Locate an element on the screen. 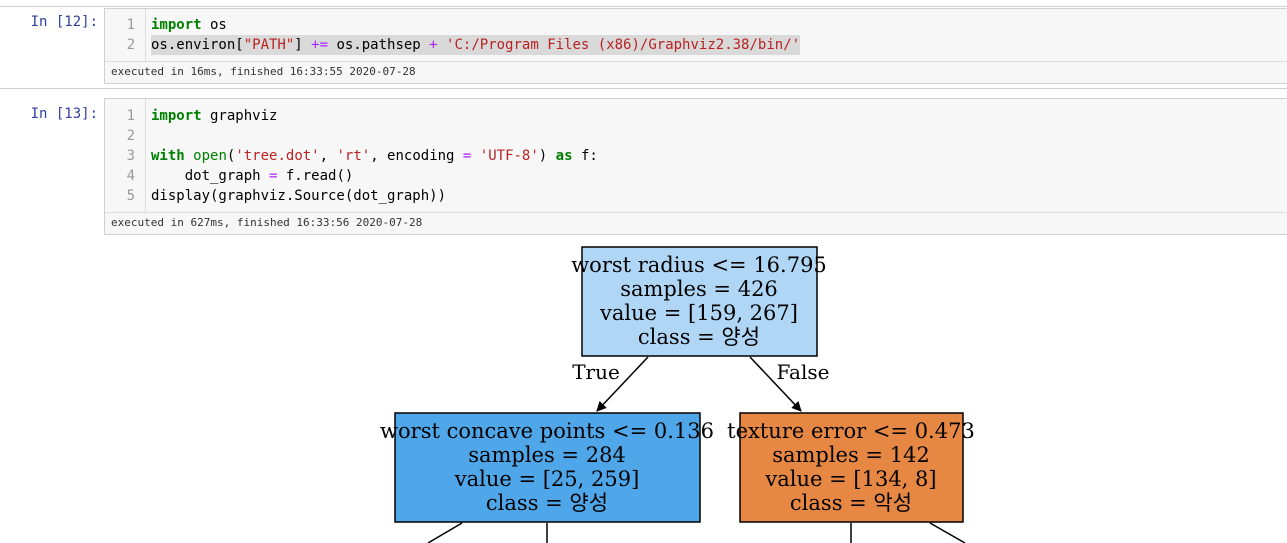 This screenshot has height=543, width=1287. edge-false-label: False is located at coordinates (803, 372).